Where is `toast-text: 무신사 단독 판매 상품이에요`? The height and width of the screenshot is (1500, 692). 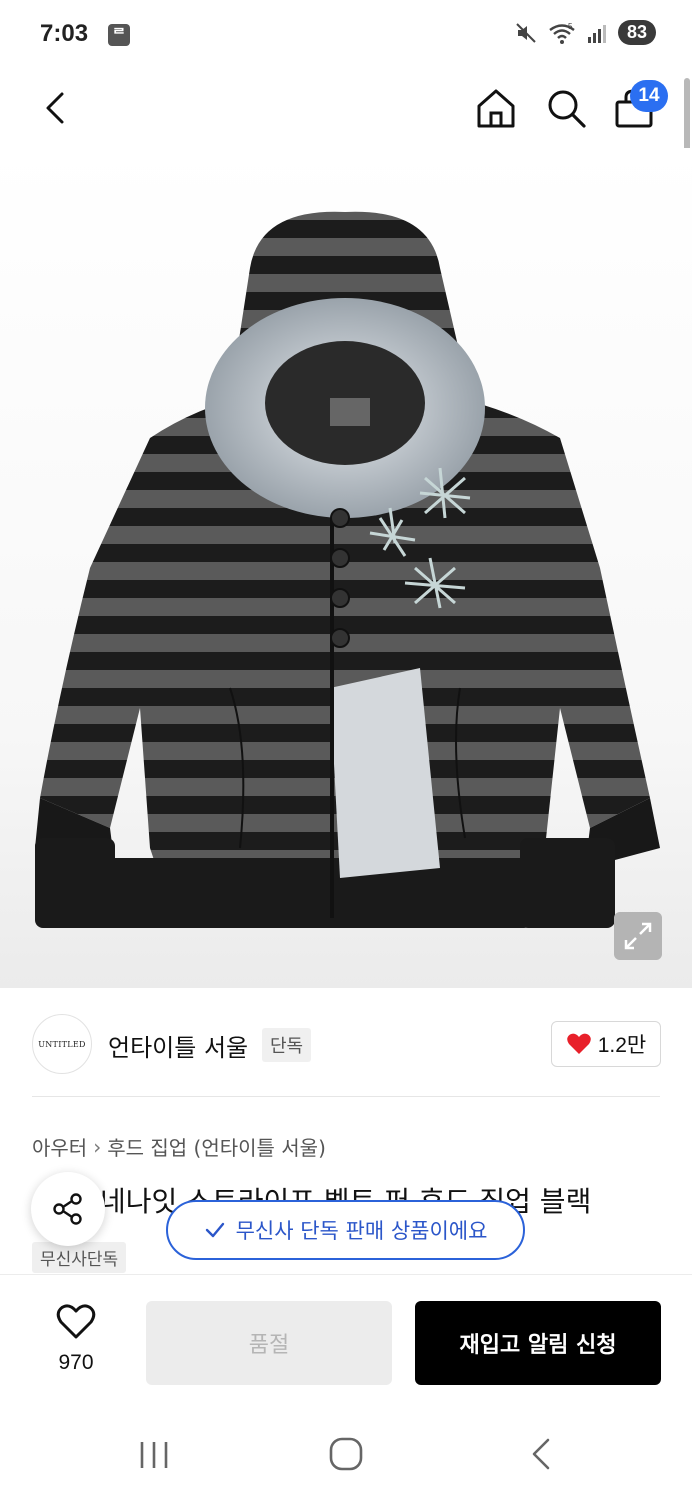
toast-text: 무신사 단독 판매 상품이에요 is located at coordinates (361, 1231).